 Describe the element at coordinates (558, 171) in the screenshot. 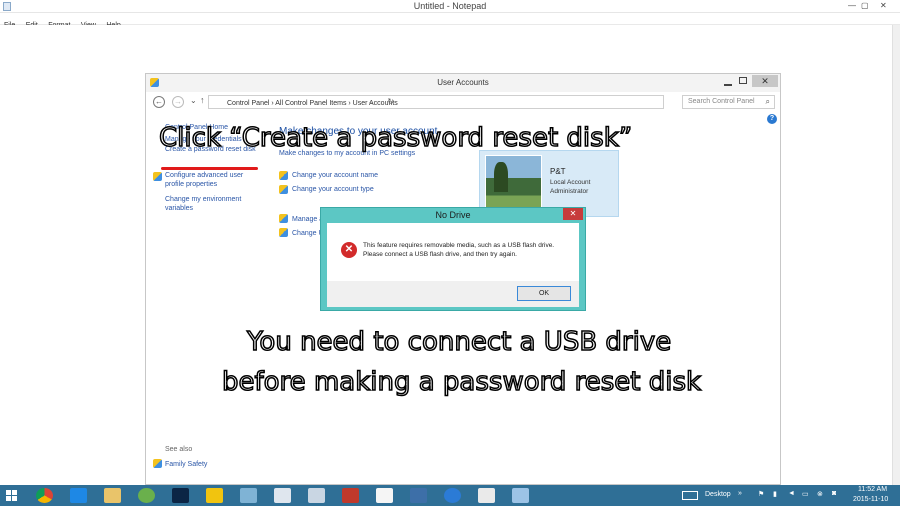

I see `user-name: P&T` at that location.